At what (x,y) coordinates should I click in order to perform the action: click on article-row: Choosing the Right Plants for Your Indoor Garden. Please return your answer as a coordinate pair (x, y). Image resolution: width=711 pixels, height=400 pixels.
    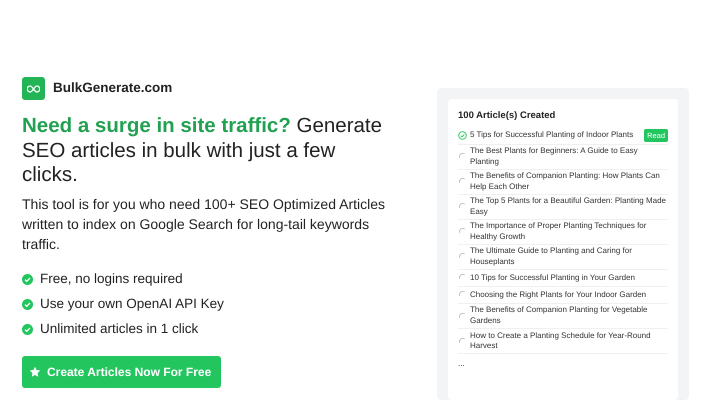
    Looking at the image, I should click on (563, 295).